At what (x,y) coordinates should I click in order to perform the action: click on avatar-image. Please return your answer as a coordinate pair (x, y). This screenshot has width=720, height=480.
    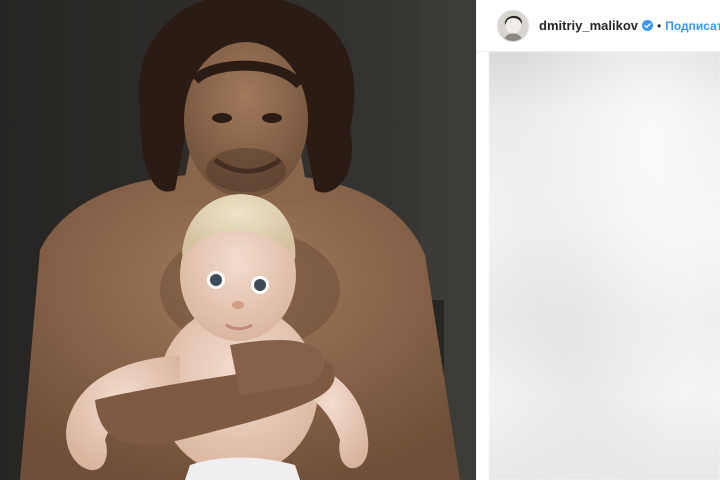
    Looking at the image, I should click on (513, 25).